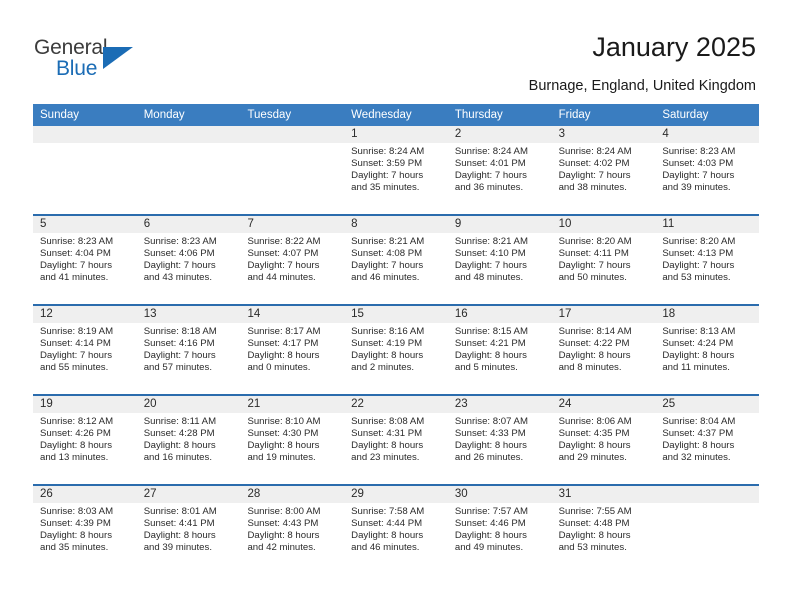 This screenshot has width=792, height=612. Describe the element at coordinates (292, 494) in the screenshot. I see `day-number: 28` at that location.